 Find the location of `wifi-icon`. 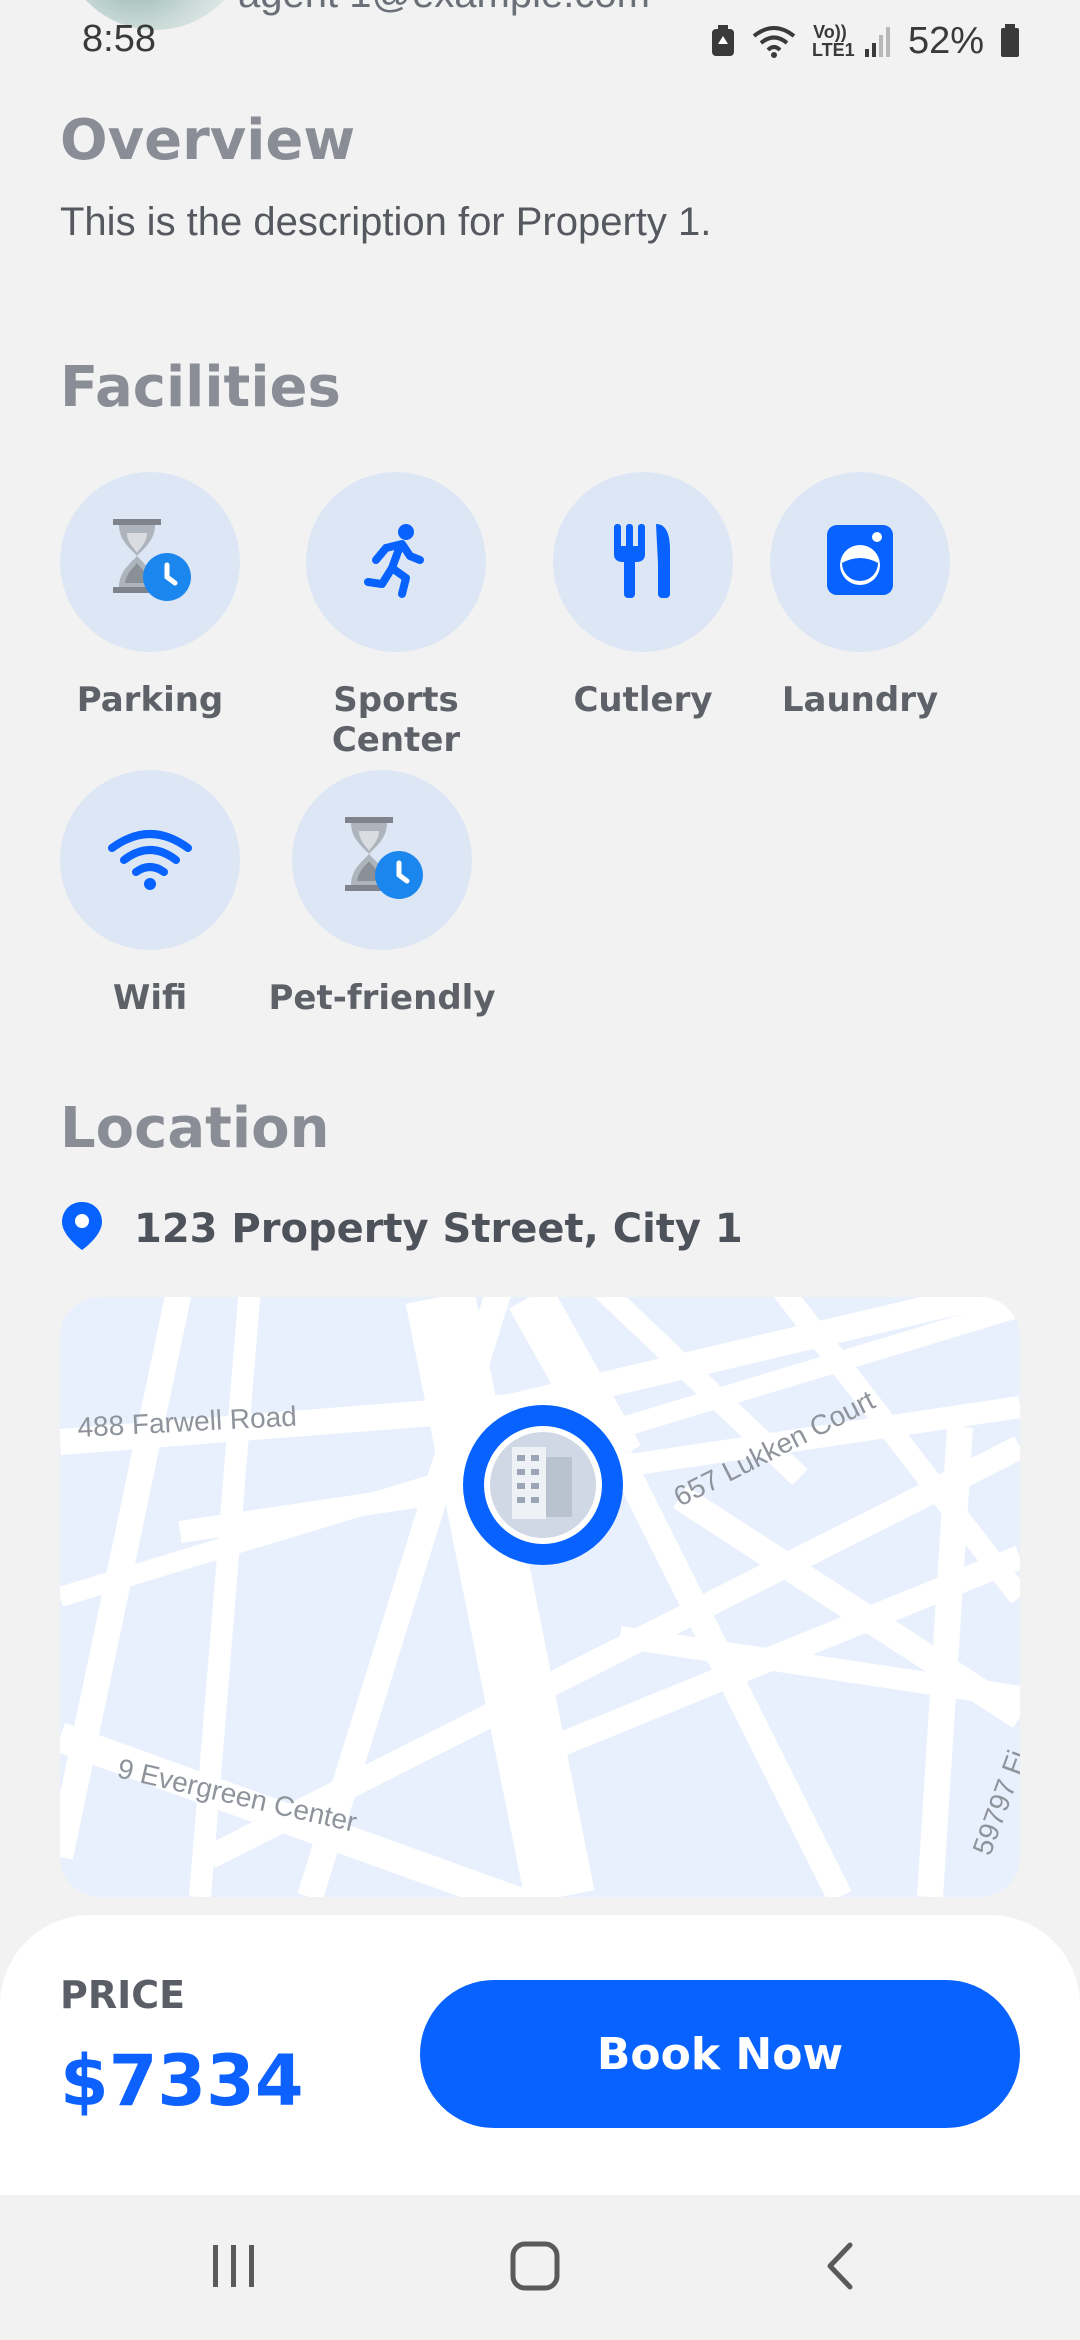

wifi-icon is located at coordinates (150, 860).